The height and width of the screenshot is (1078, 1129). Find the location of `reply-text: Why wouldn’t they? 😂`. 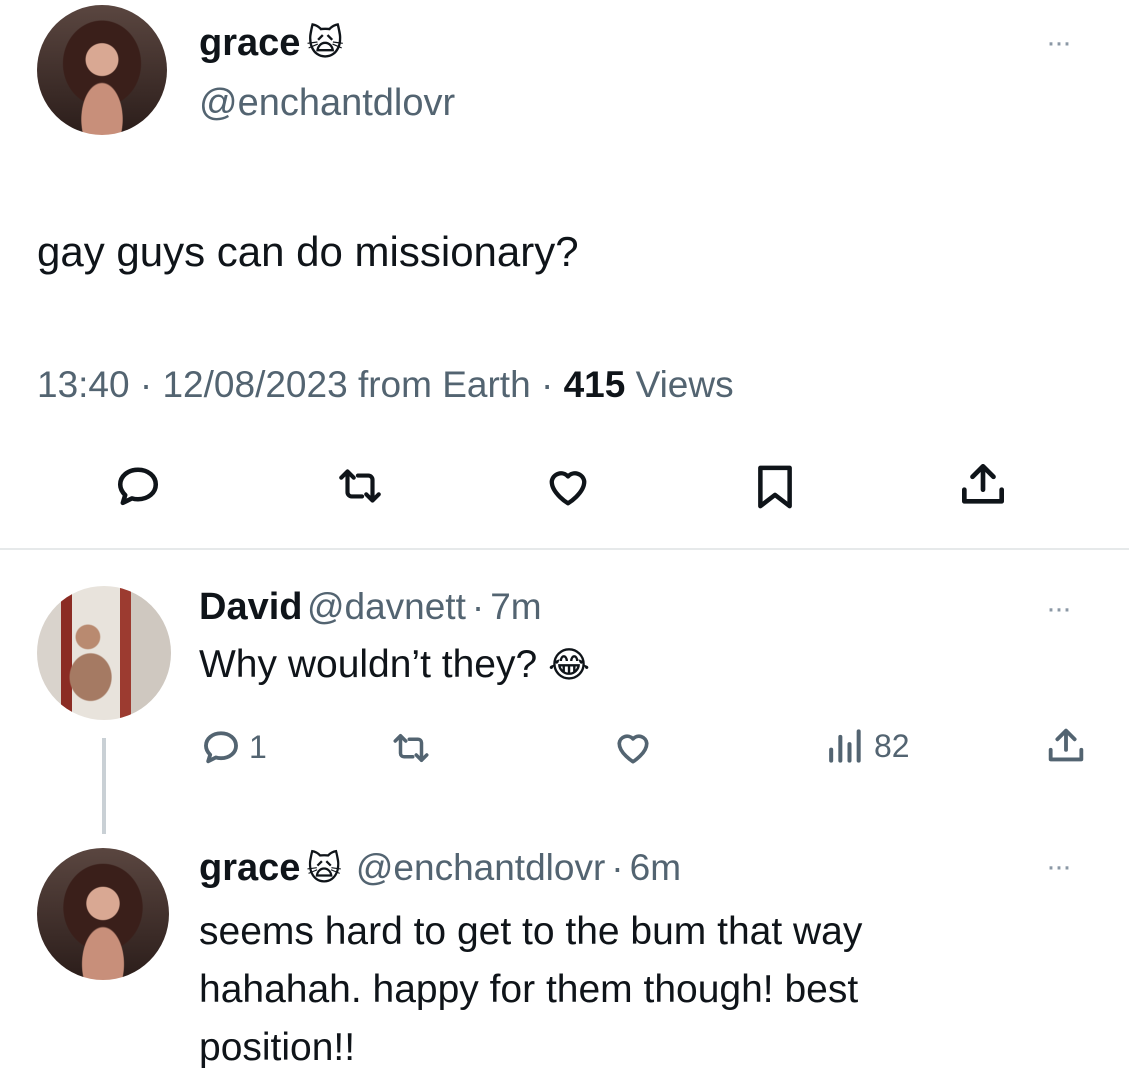

reply-text: Why wouldn’t they? 😂 is located at coordinates (394, 665).